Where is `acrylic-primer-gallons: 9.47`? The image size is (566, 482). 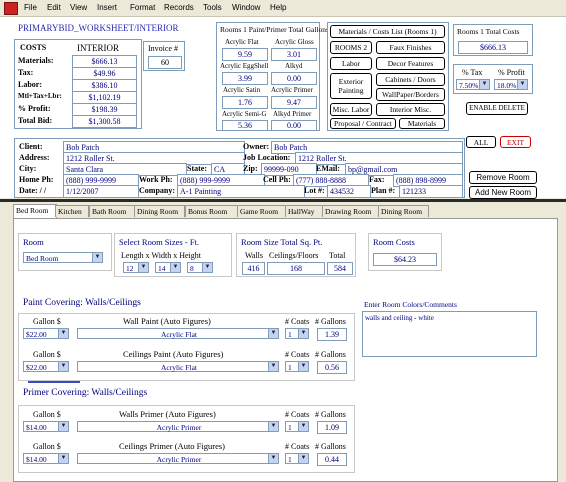
acrylic-primer-gallons: 9.47 is located at coordinates (294, 102).